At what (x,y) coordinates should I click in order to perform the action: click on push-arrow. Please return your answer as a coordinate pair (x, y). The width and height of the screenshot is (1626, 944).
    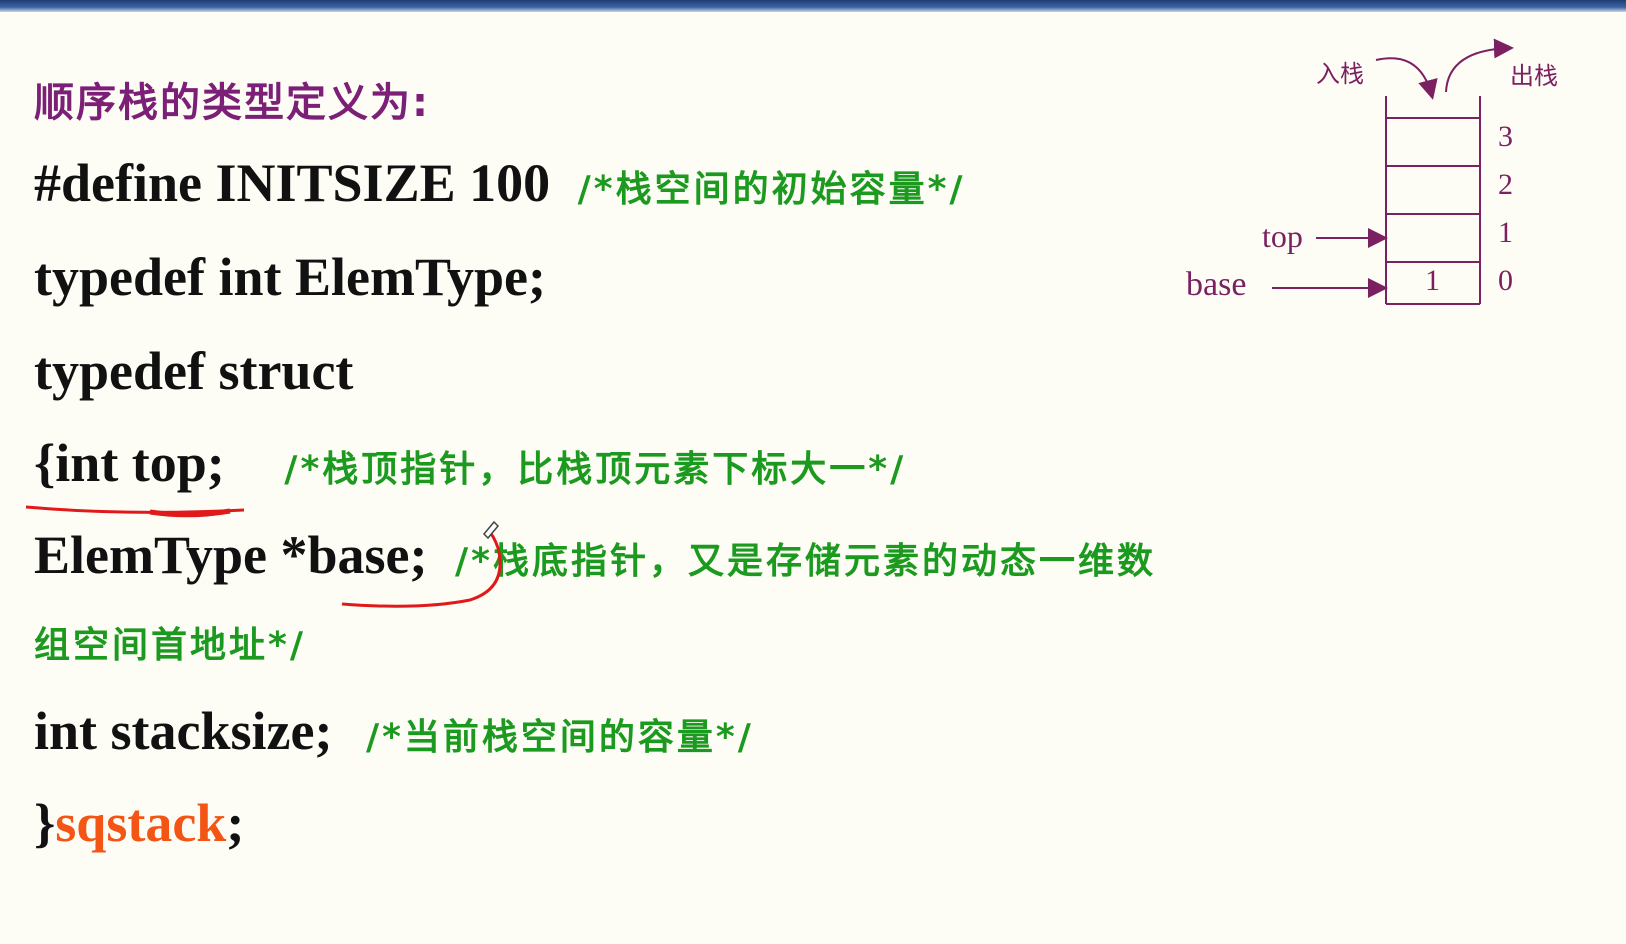
    Looking at the image, I should click on (1406, 78).